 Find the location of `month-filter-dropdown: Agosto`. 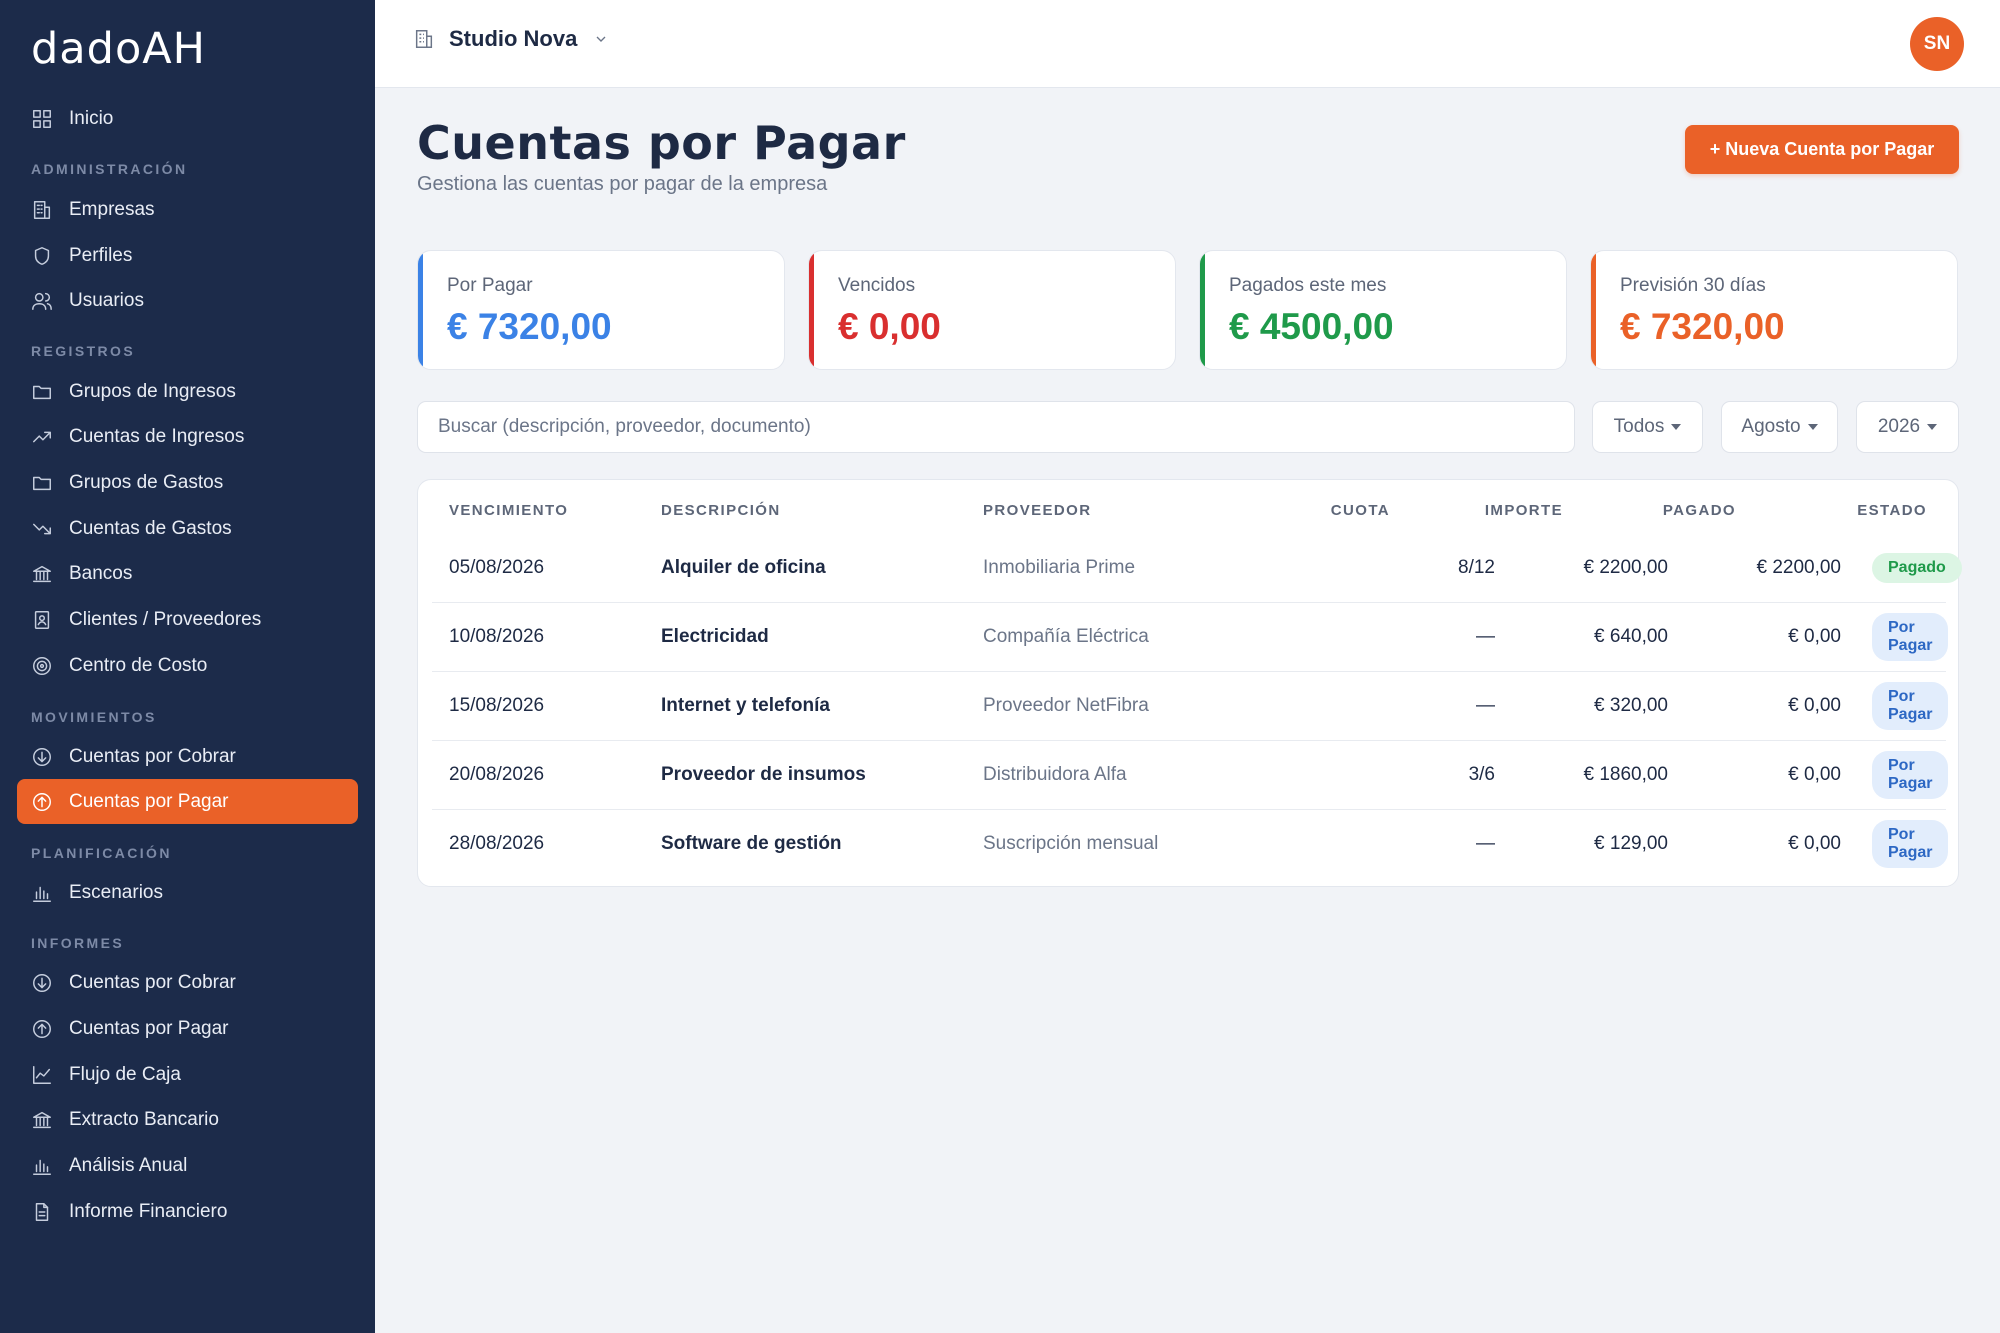

month-filter-dropdown: Agosto is located at coordinates (1779, 427).